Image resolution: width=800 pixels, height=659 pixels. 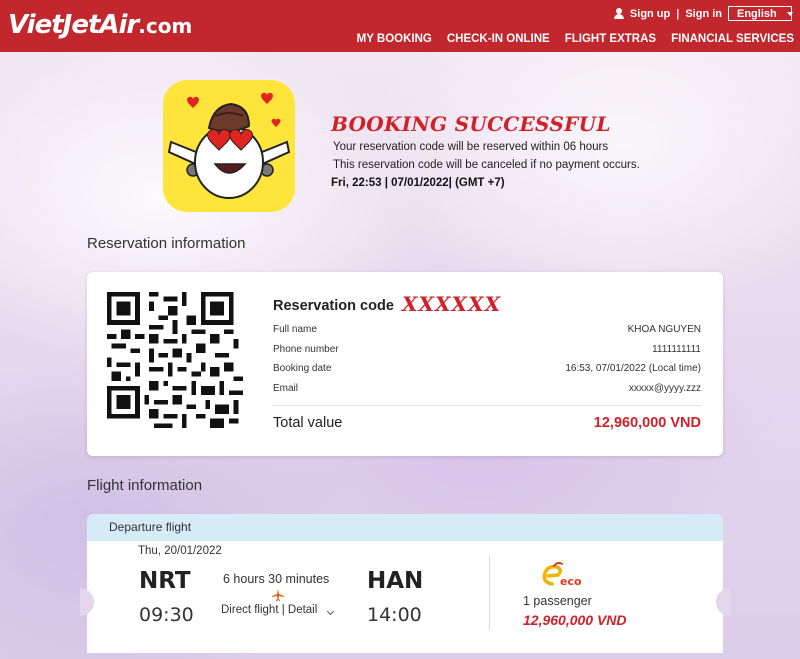 I want to click on chevron-down-icon, so click(x=789, y=13).